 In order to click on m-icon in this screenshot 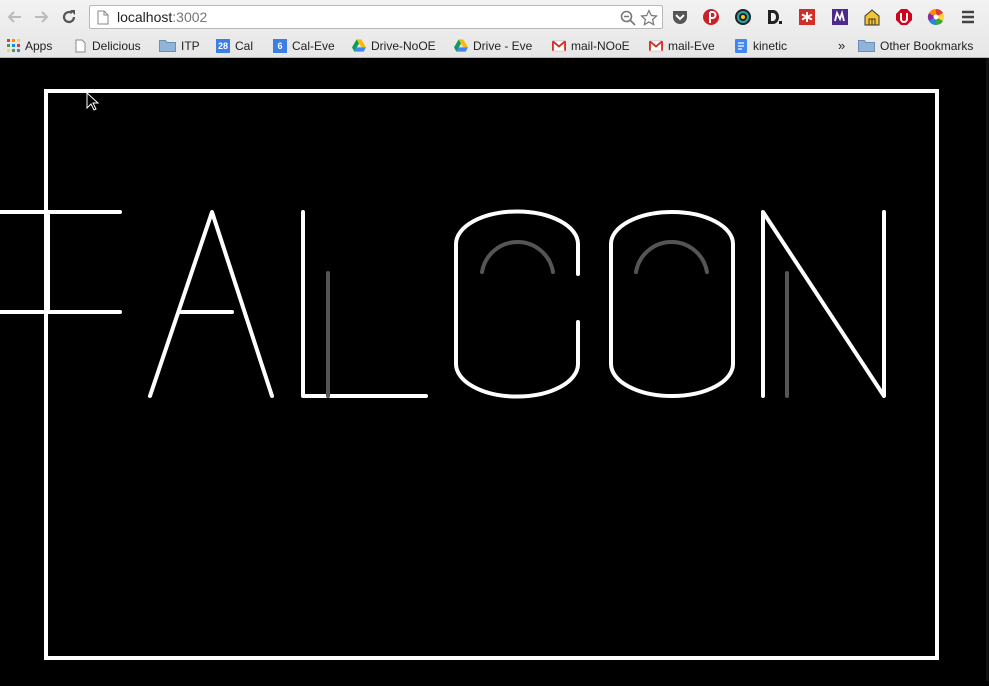, I will do `click(840, 17)`.